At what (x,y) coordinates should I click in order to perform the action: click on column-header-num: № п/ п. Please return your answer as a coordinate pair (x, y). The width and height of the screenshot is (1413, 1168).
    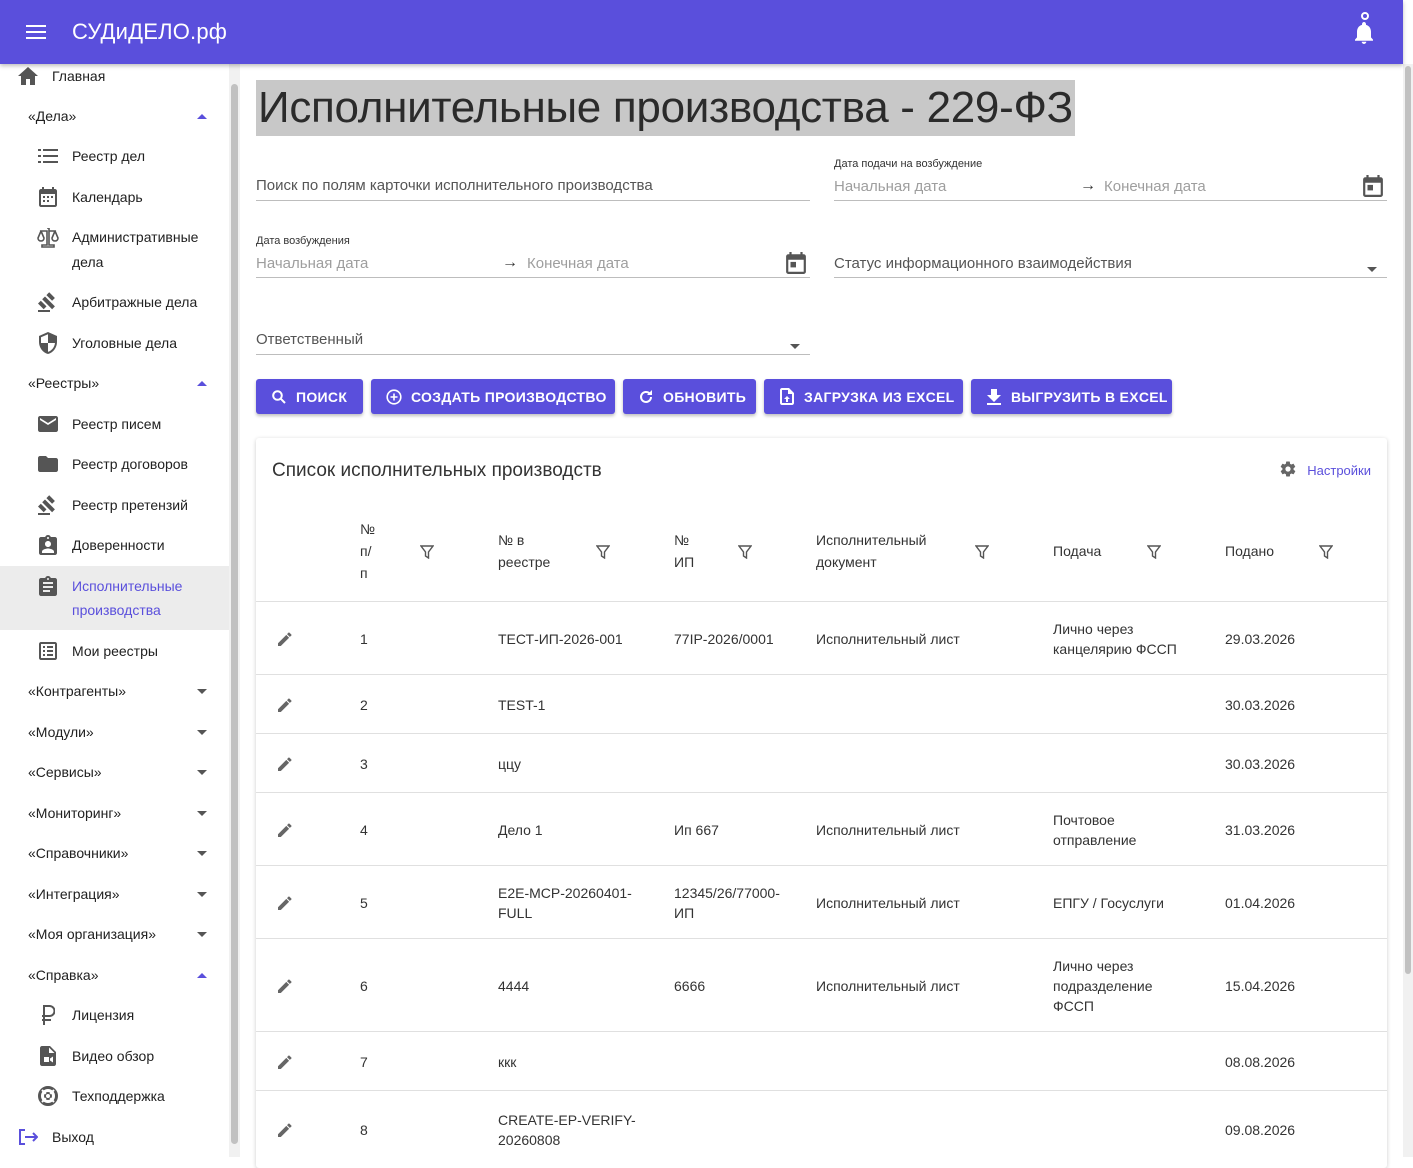
    Looking at the image, I should click on (367, 551).